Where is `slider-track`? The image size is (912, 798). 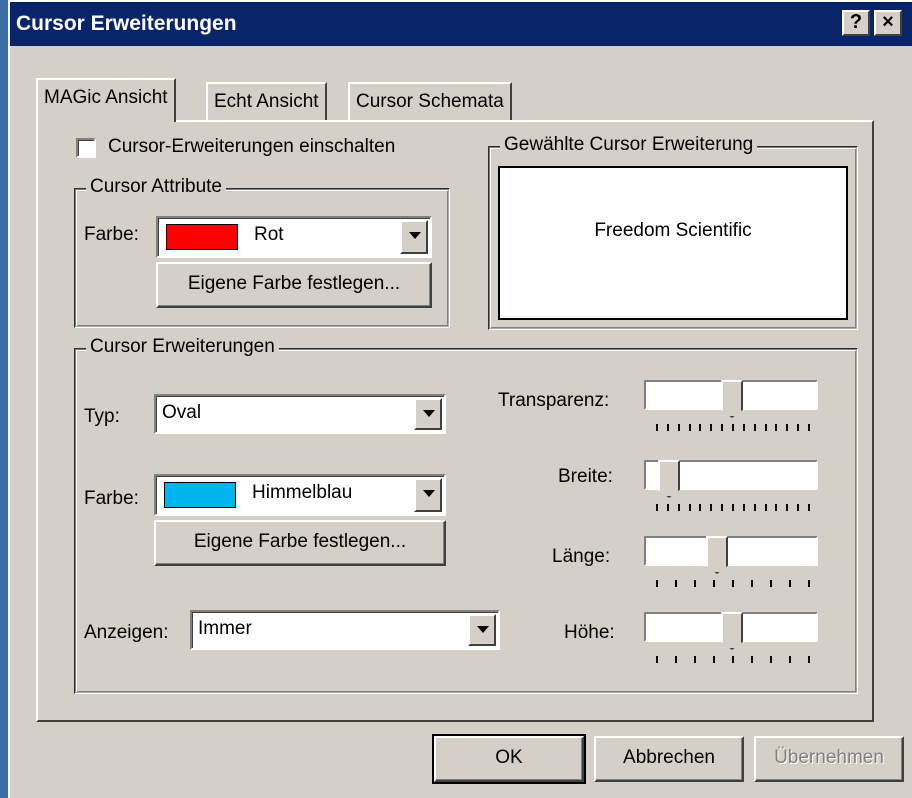 slider-track is located at coordinates (731, 551).